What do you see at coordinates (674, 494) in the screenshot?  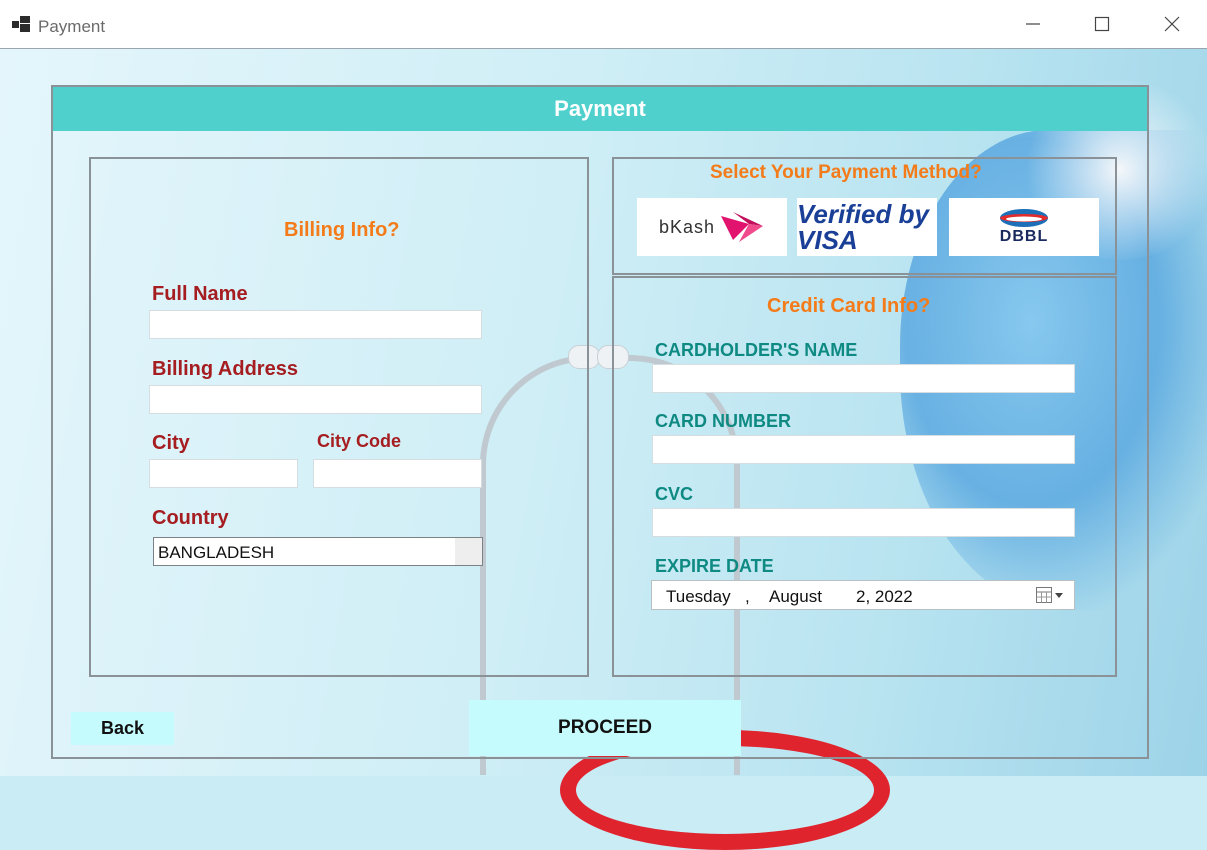 I see `cvc-label: CVC` at bounding box center [674, 494].